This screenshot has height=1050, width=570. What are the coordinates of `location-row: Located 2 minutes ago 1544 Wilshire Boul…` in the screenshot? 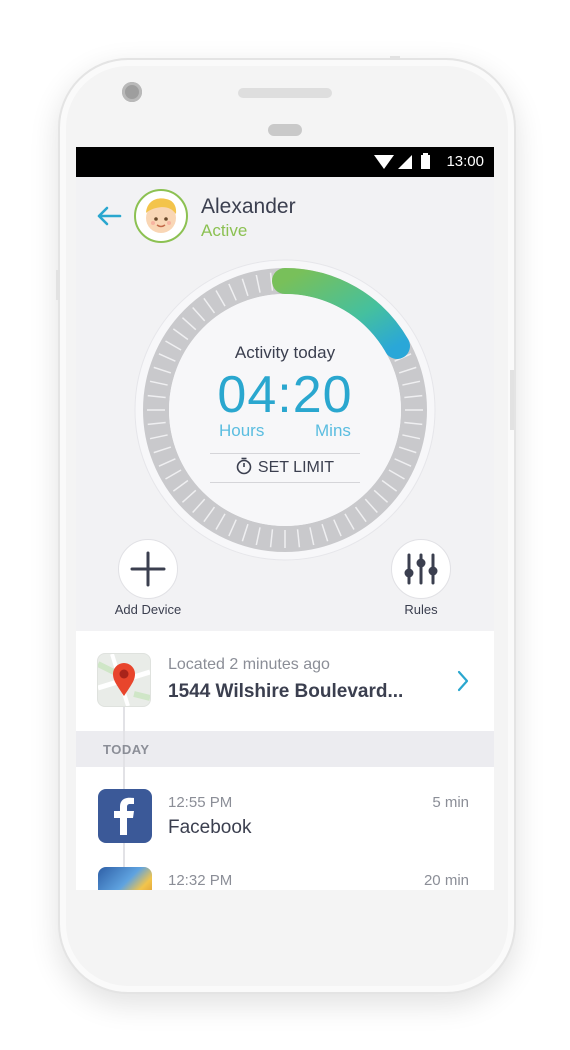 It's located at (285, 681).